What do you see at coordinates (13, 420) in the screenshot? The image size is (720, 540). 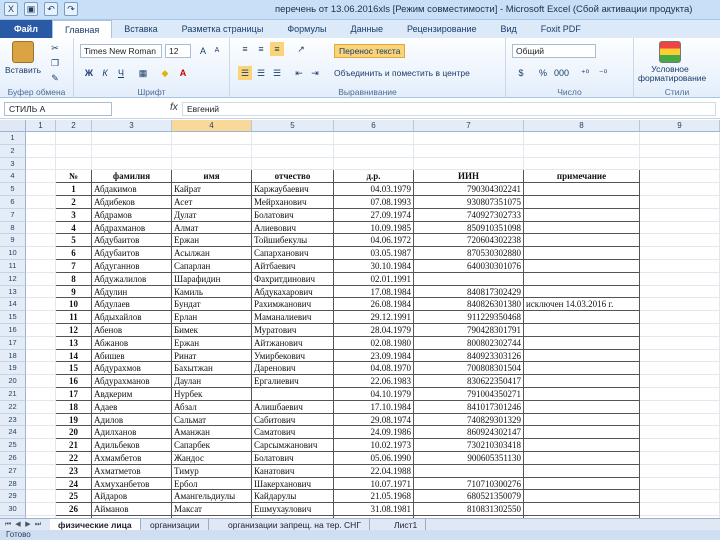 I see `row-header: 23` at bounding box center [13, 420].